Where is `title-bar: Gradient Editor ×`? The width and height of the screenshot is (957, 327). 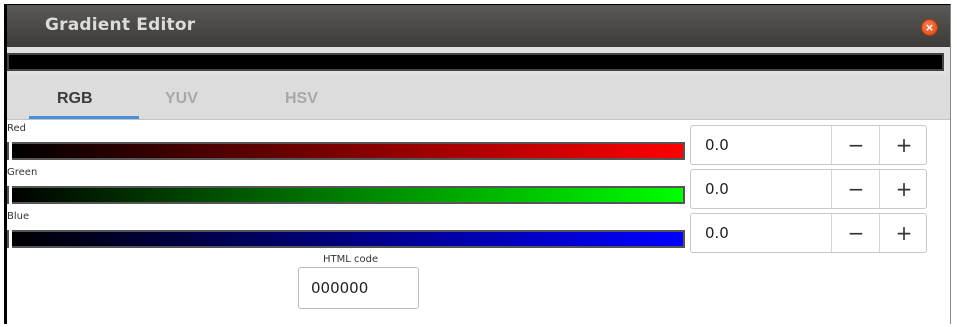
title-bar: Gradient Editor × is located at coordinates (478, 26).